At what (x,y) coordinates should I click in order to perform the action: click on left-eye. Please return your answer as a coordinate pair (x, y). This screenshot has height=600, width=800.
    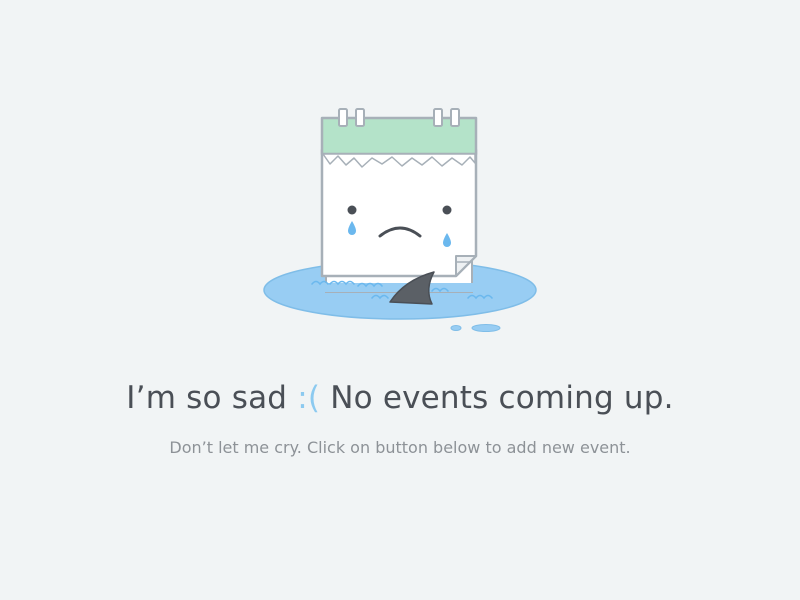
    Looking at the image, I should click on (352, 210).